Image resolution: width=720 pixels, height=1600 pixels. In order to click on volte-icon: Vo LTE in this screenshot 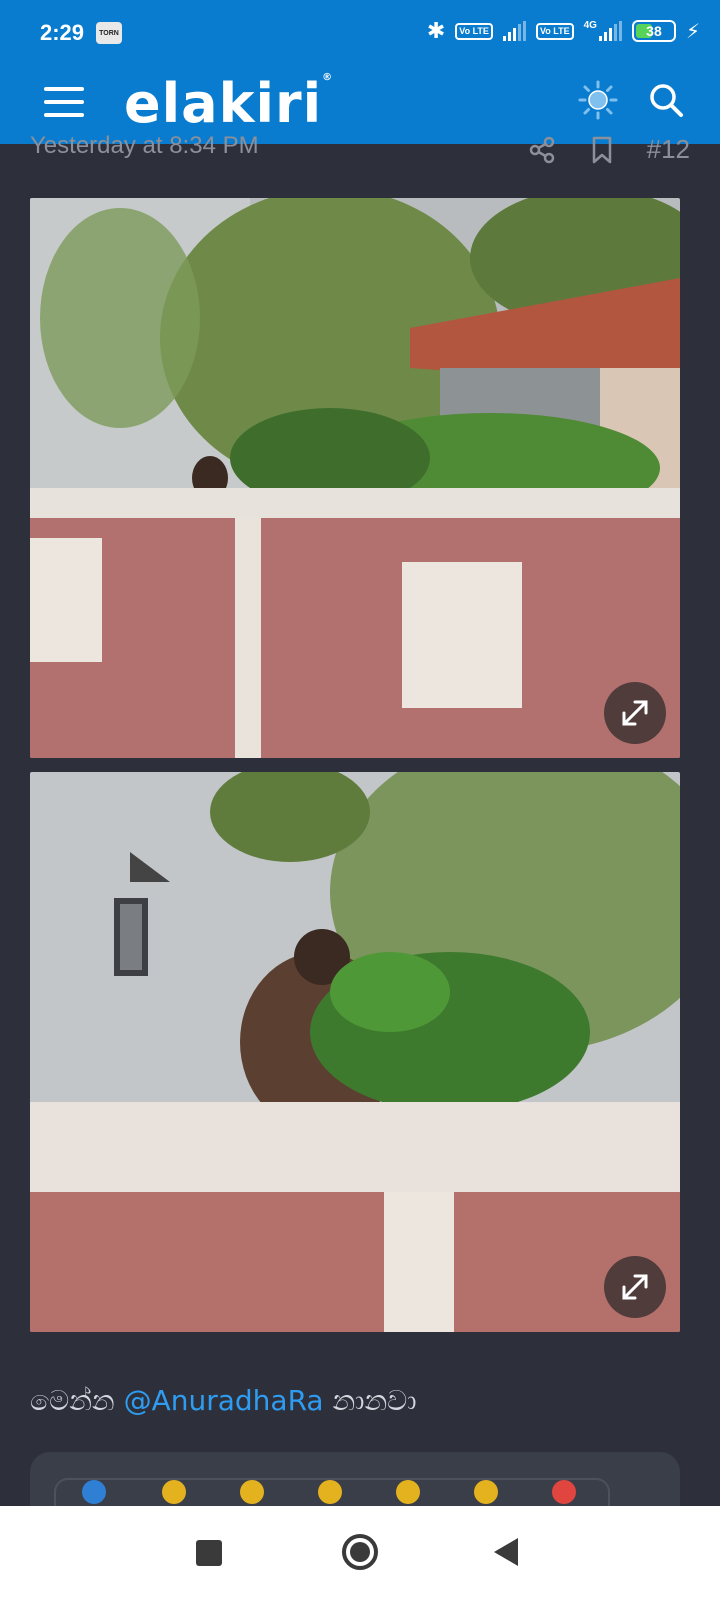, I will do `click(474, 31)`.